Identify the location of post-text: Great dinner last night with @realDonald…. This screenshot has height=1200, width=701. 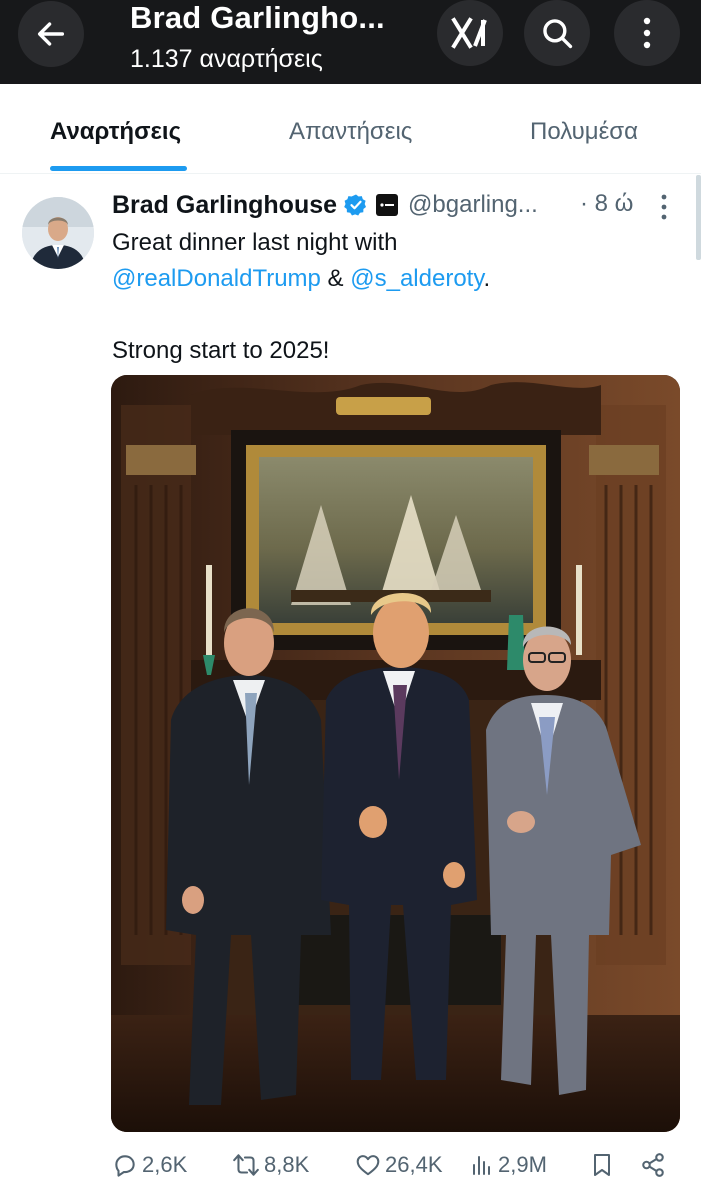
(397, 297).